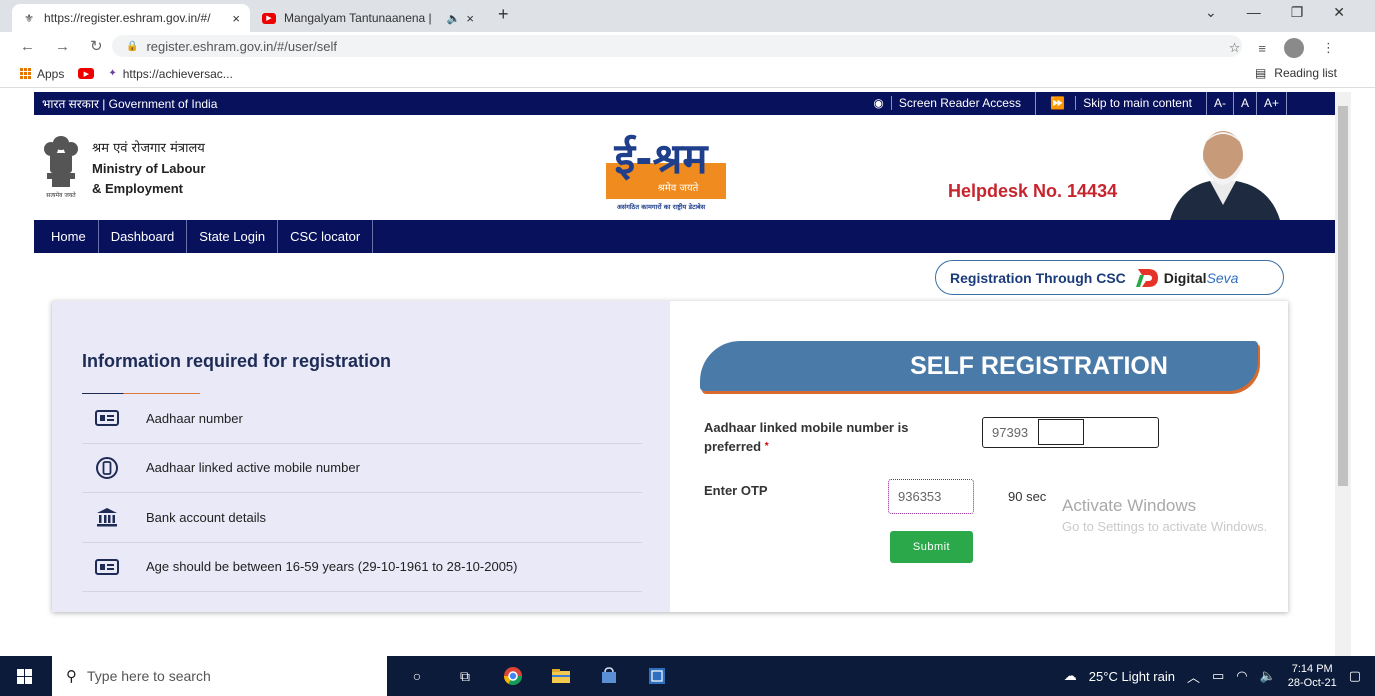  I want to click on taskbar-clock: 7:14 PM 28-Oct-21, so click(1312, 676).